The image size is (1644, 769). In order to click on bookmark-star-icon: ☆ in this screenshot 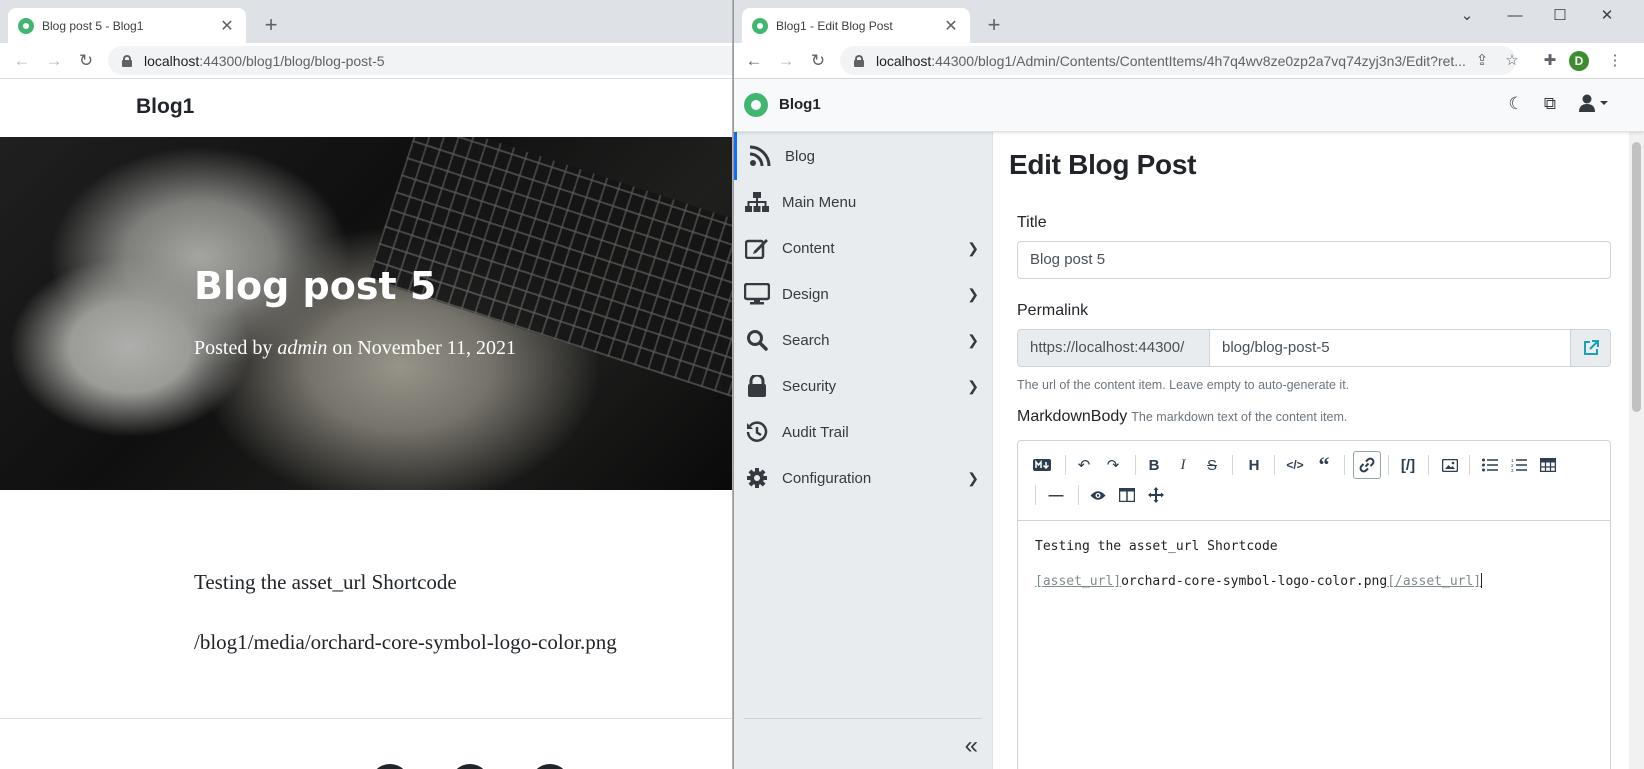, I will do `click(1512, 61)`.